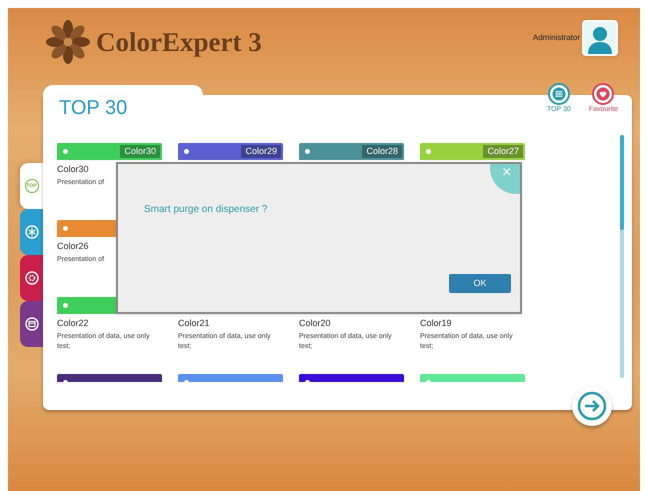 The image size is (647, 491). What do you see at coordinates (472, 151) in the screenshot?
I see `color-swatch-bar: Color27` at bounding box center [472, 151].